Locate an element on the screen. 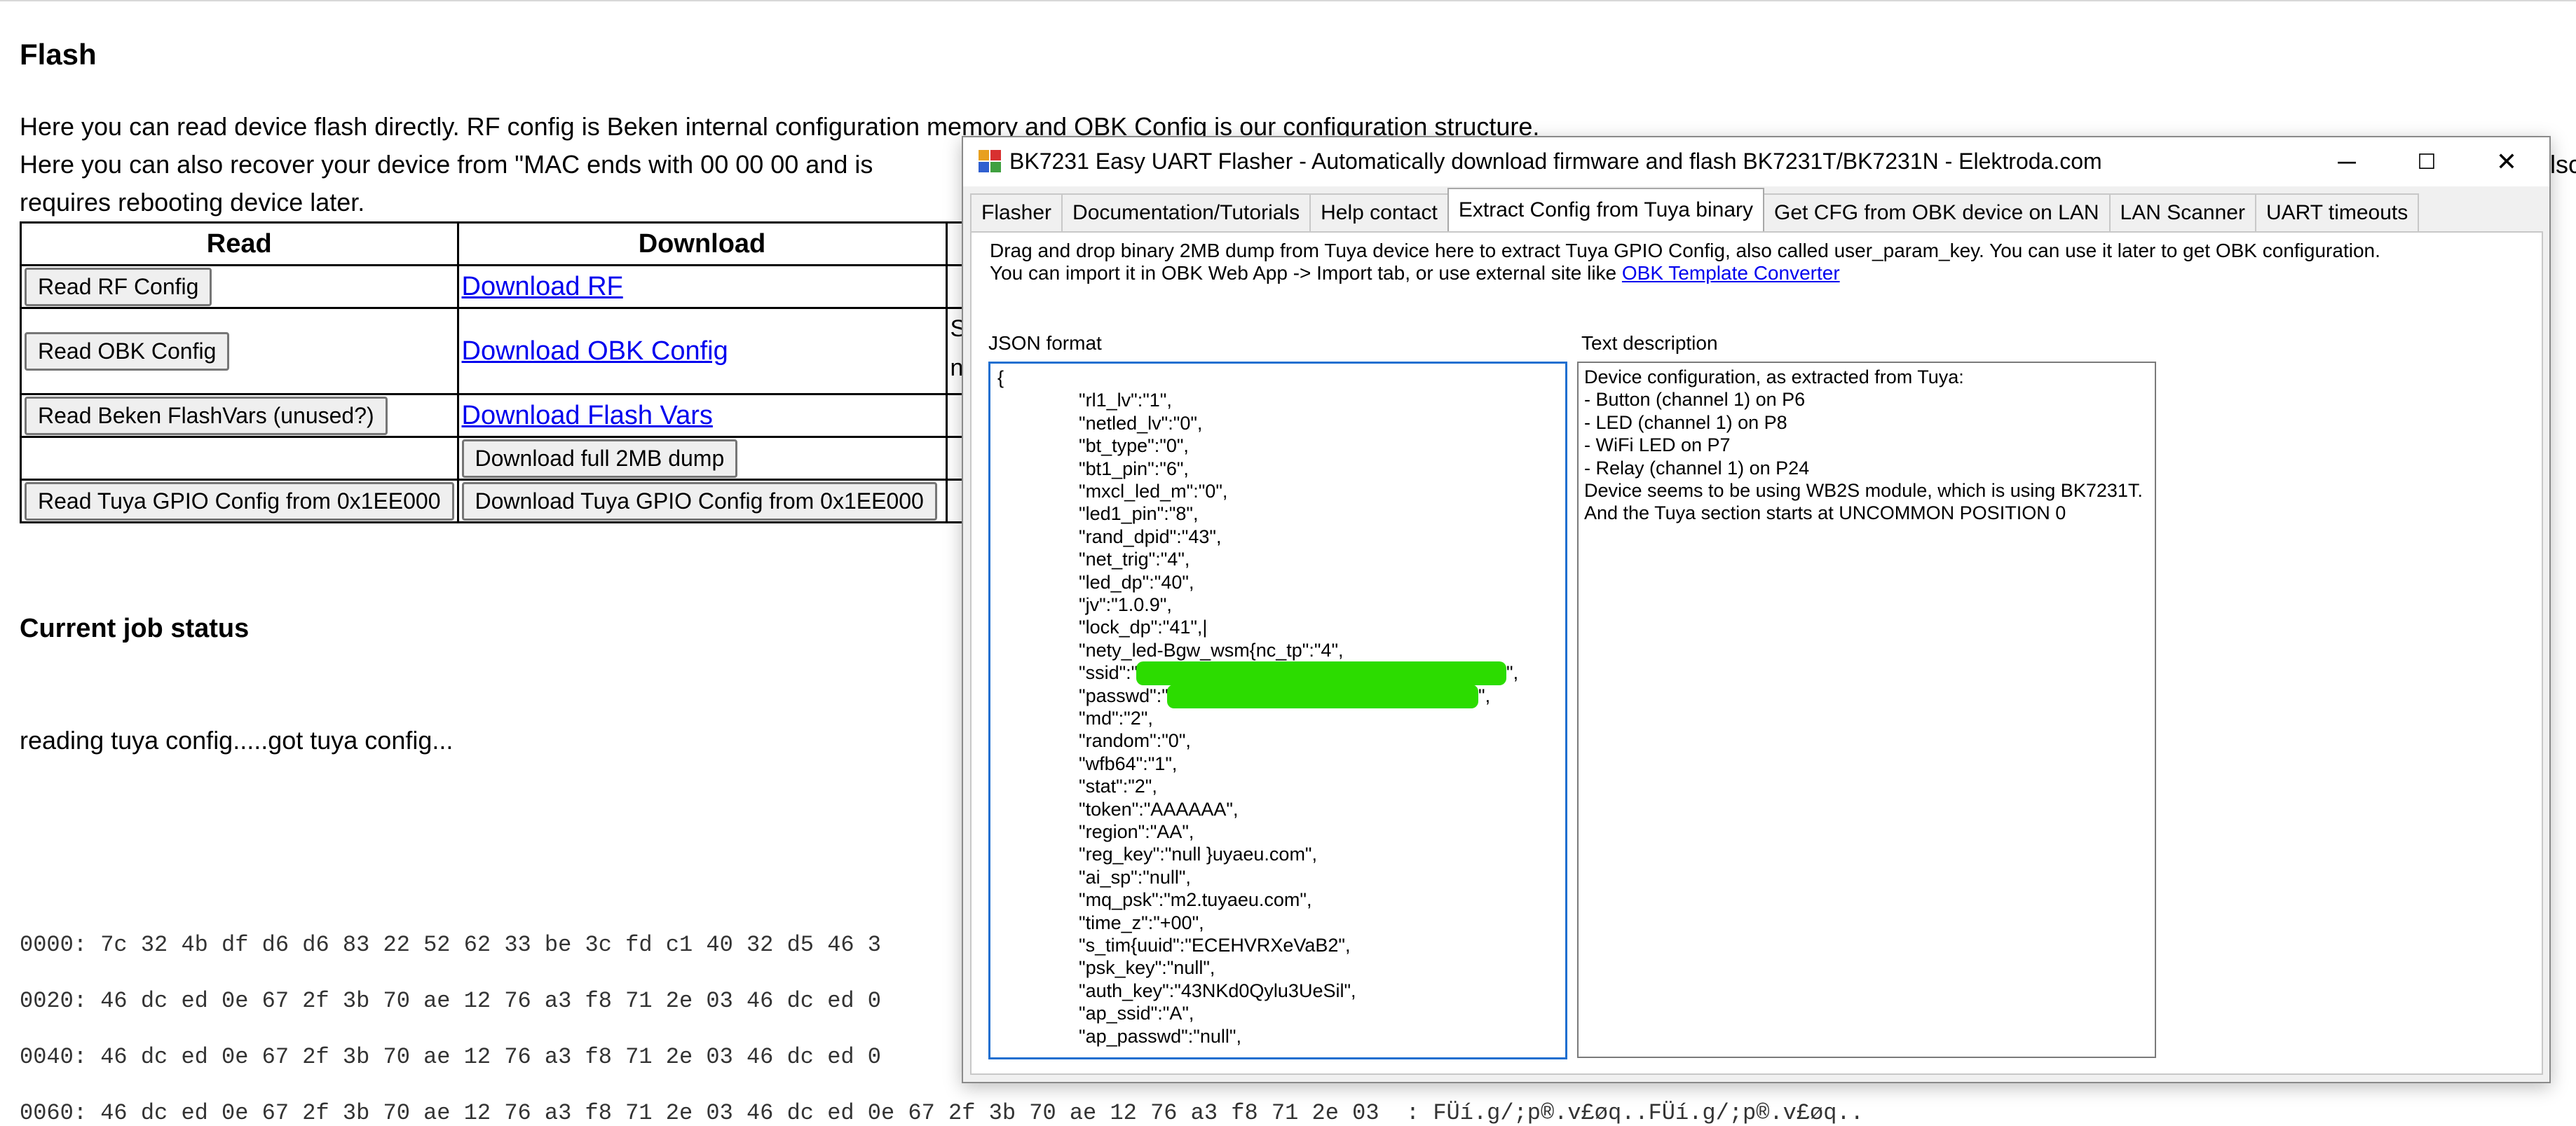 This screenshot has height=1126, width=2576. intro-line-2-clip: lsc is located at coordinates (2563, 164).